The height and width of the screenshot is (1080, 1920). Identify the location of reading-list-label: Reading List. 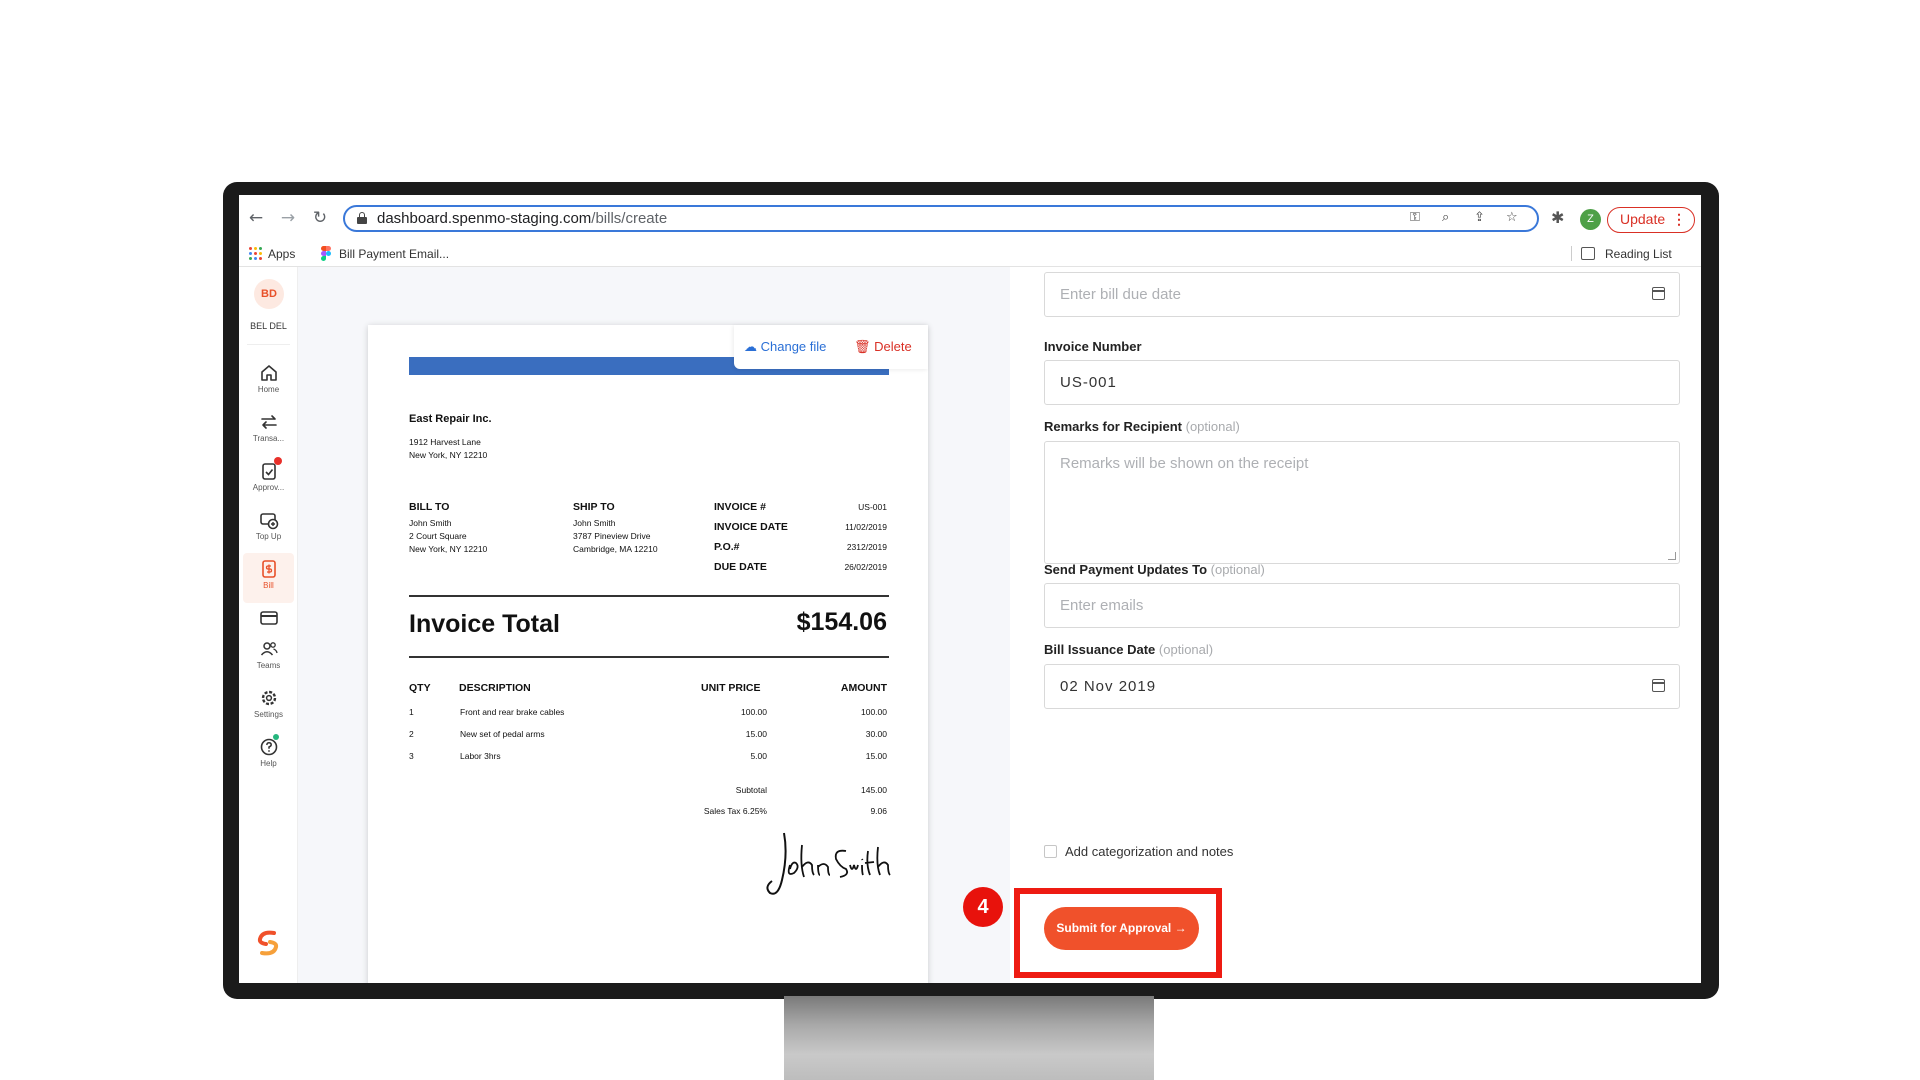
(1638, 254).